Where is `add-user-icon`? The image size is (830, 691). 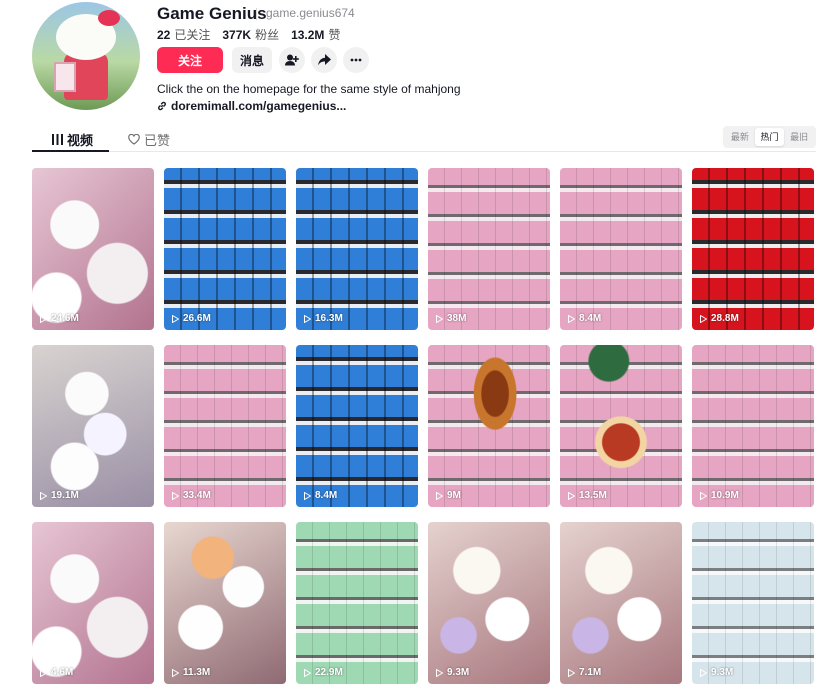
add-user-icon is located at coordinates (292, 60).